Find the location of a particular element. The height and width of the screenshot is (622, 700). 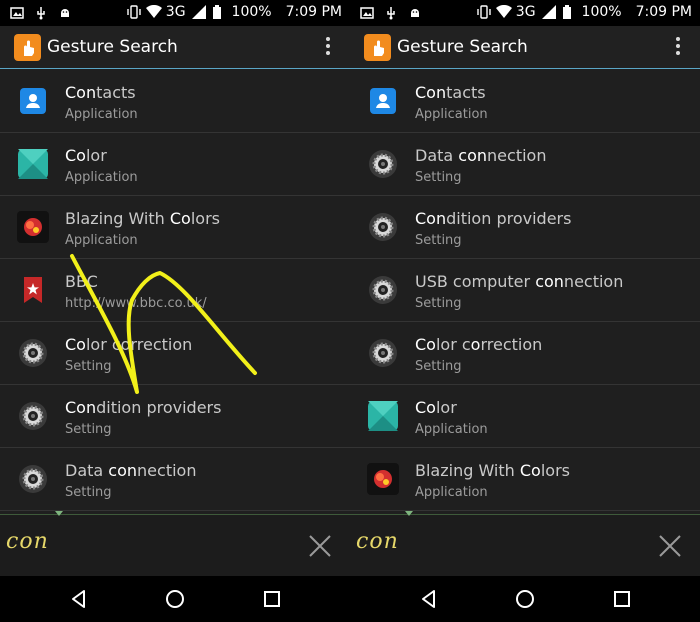

search-result-row: BBC http://www.bbc.co.uk/ is located at coordinates (175, 290).